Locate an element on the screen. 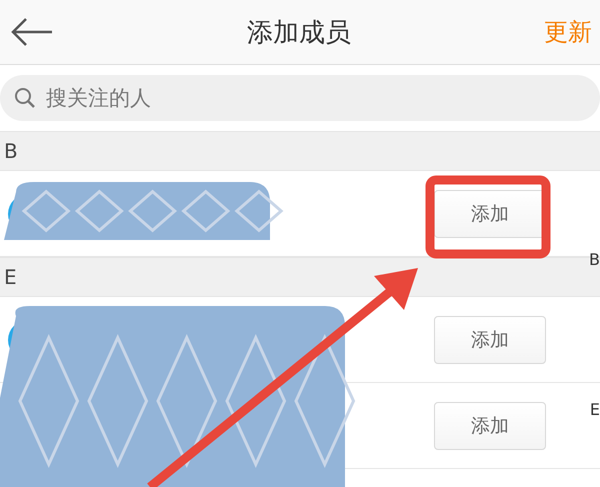 The width and height of the screenshot is (600, 487). index-letter: E is located at coordinates (595, 409).